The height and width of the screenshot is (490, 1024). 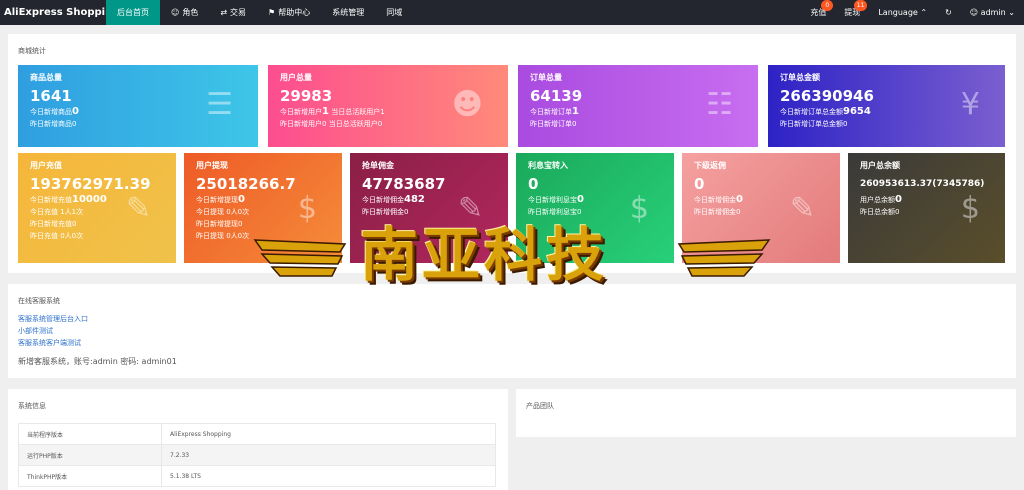 I want to click on cs-client-link: 客服系统客户端测试, so click(x=53, y=343).